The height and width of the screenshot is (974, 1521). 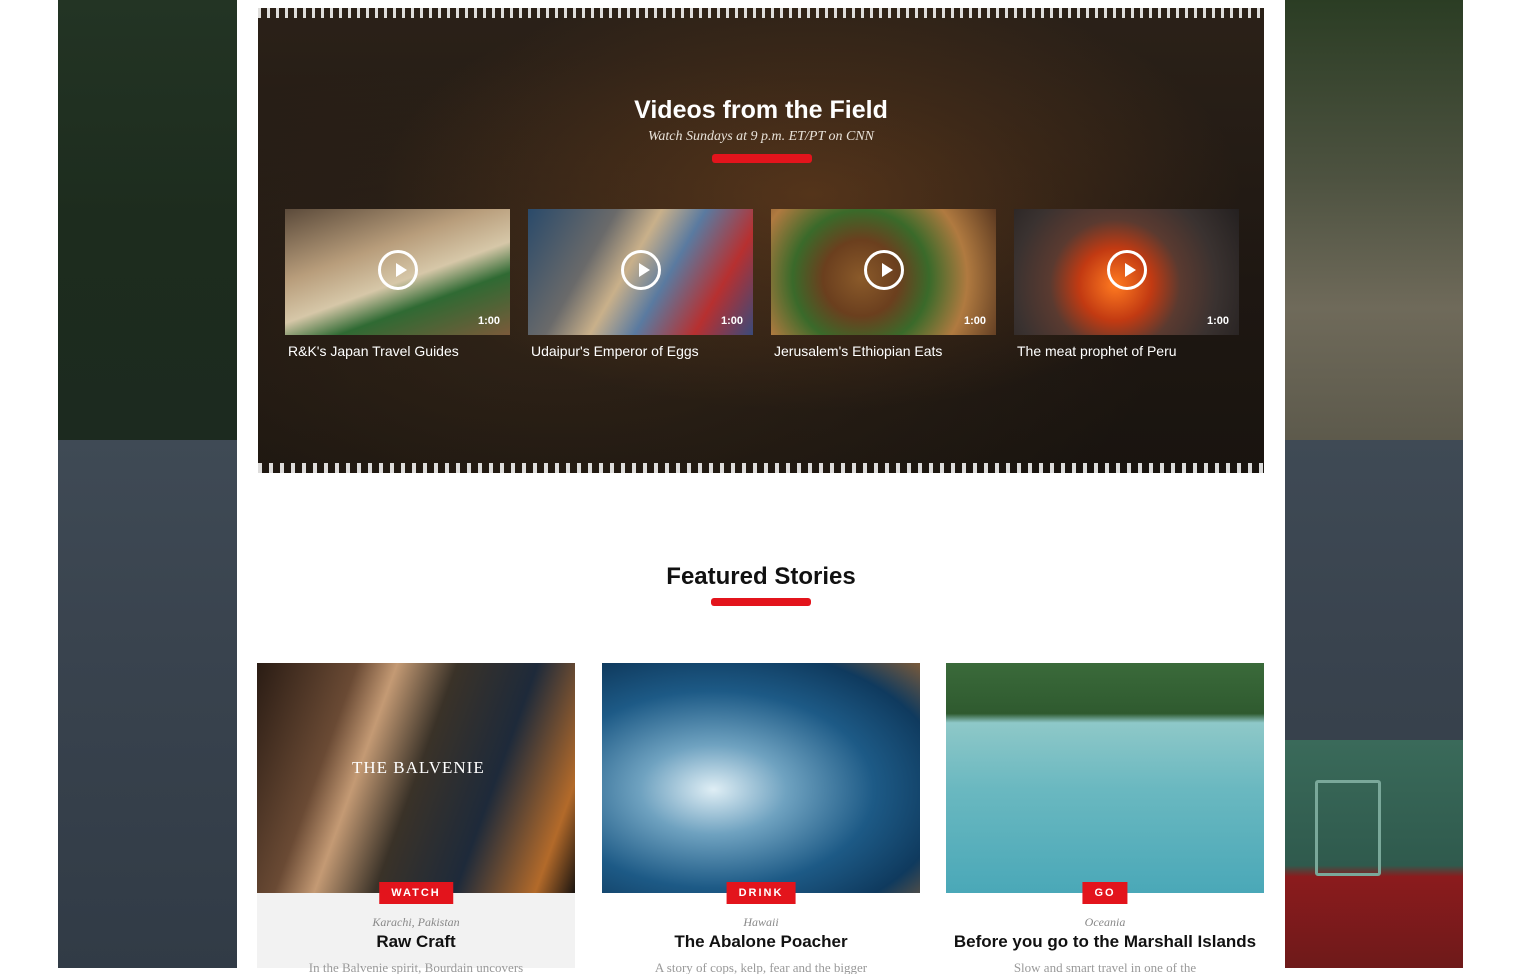 What do you see at coordinates (761, 576) in the screenshot?
I see `featured-title: Featured Stories` at bounding box center [761, 576].